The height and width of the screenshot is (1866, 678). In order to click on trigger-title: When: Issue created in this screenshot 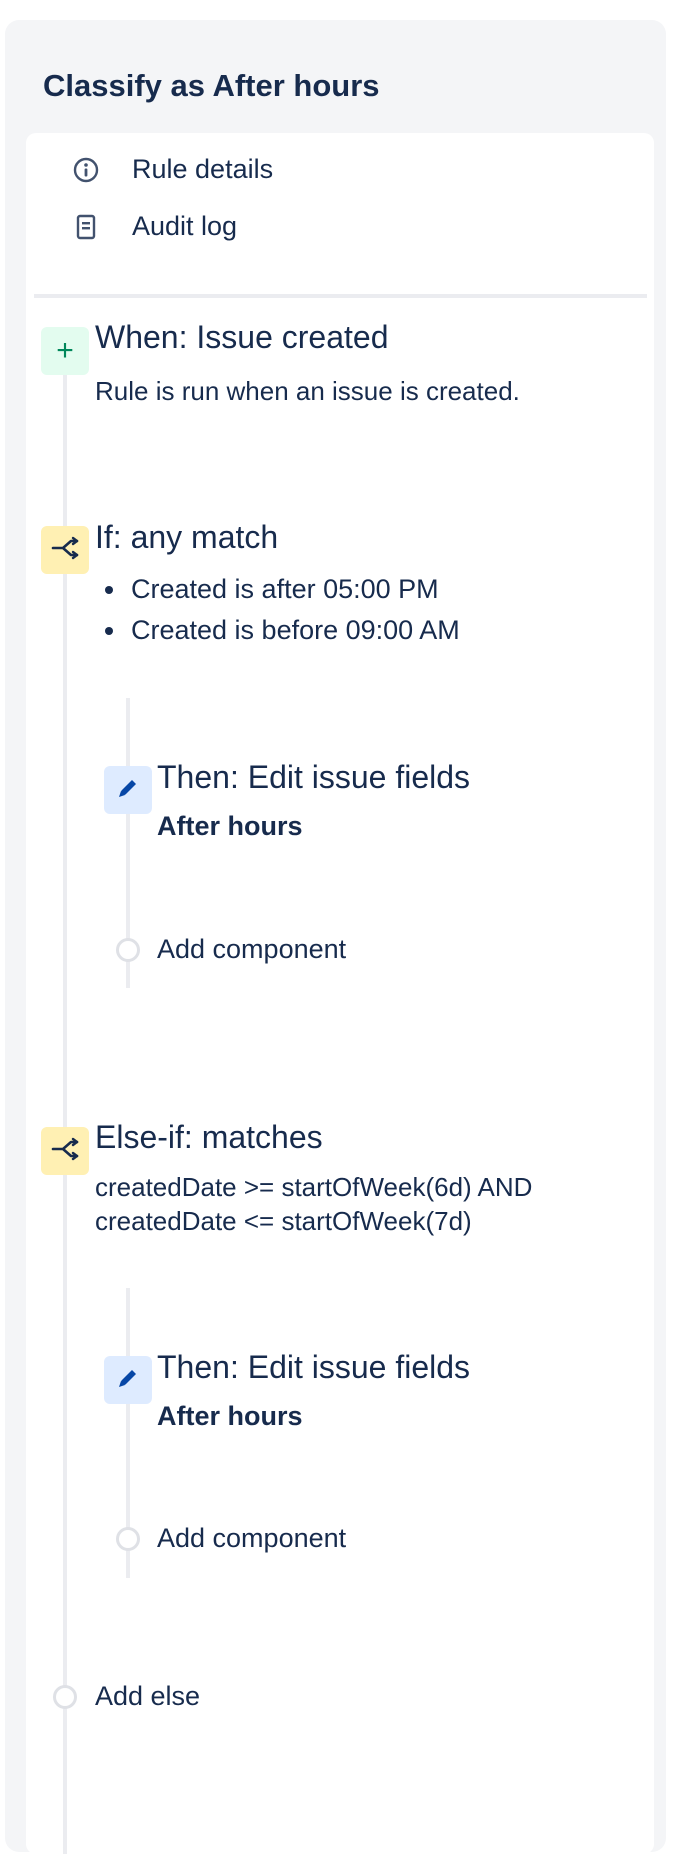, I will do `click(241, 337)`.